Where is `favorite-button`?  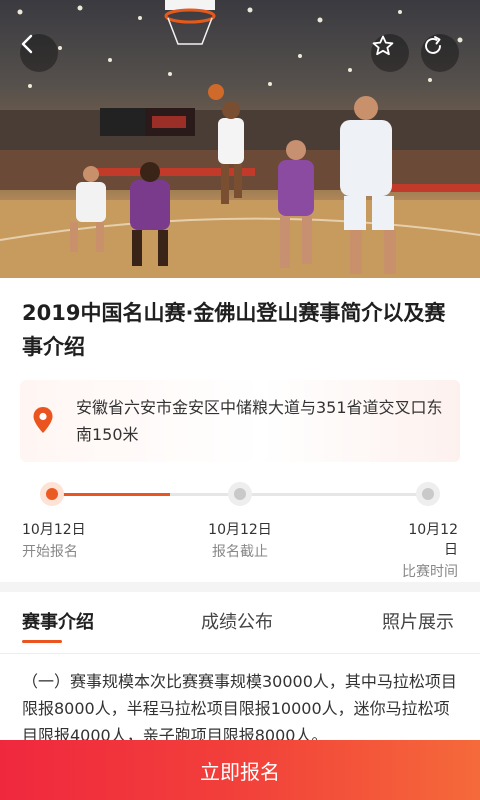 favorite-button is located at coordinates (390, 53).